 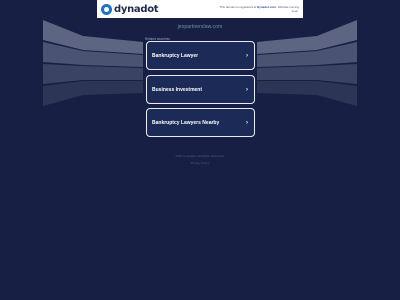 What do you see at coordinates (200, 156) in the screenshot?
I see `copyright-text: 2025 Copyright. All Rights Reserved.` at bounding box center [200, 156].